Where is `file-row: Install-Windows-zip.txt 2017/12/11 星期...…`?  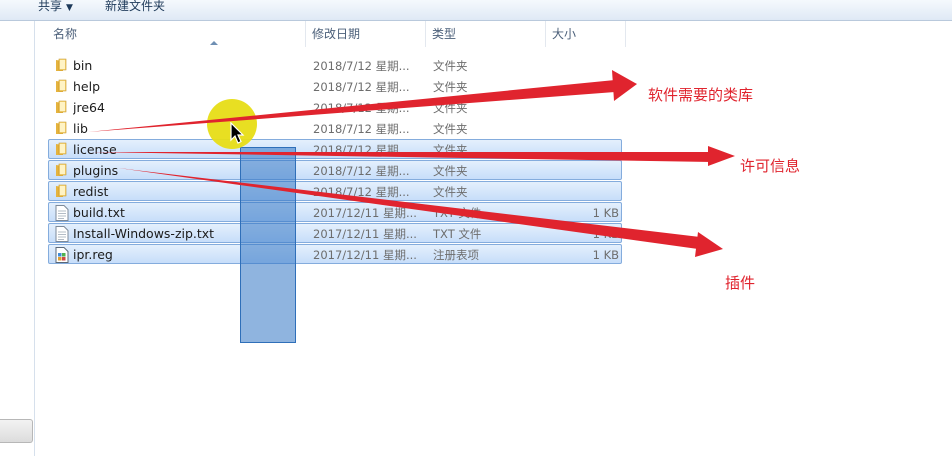
file-row: Install-Windows-zip.txt 2017/12/11 星期...… is located at coordinates (335, 233).